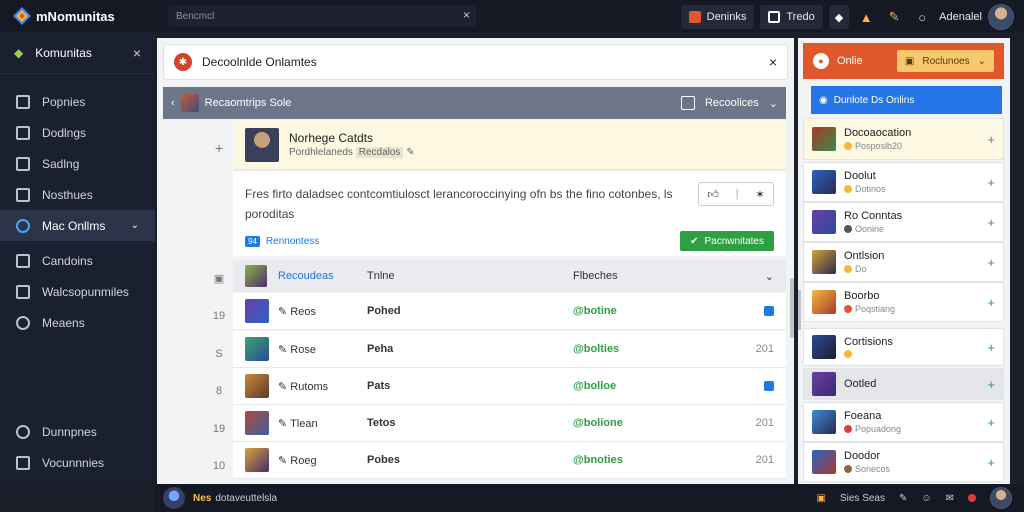 This screenshot has width=1024, height=512. Describe the element at coordinates (77, 16) in the screenshot. I see `brand: mNomunitas` at that location.